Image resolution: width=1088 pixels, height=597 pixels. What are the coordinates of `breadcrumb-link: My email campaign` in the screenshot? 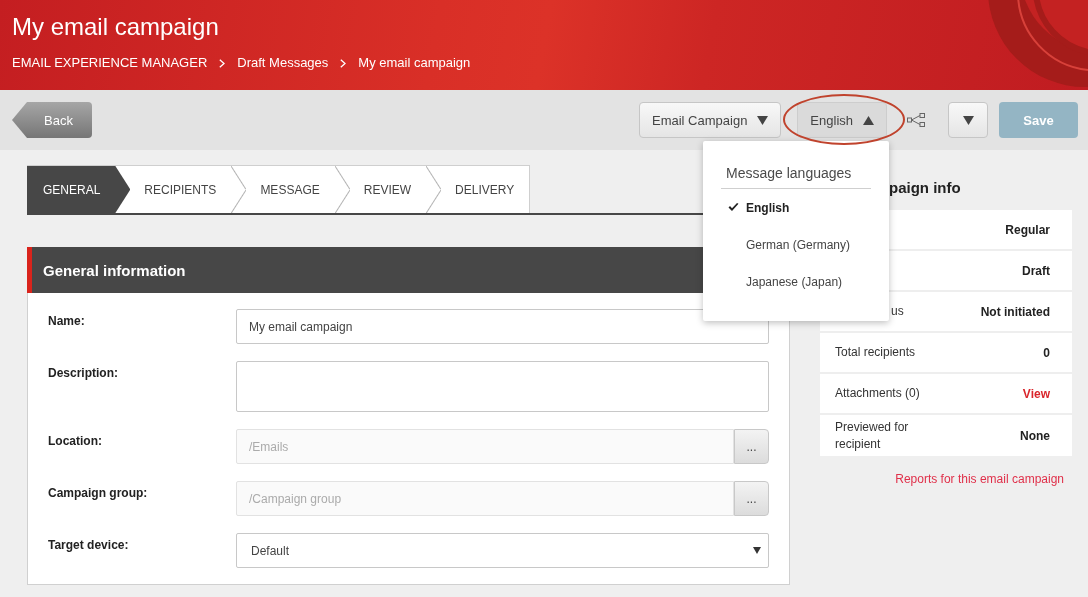 It's located at (414, 63).